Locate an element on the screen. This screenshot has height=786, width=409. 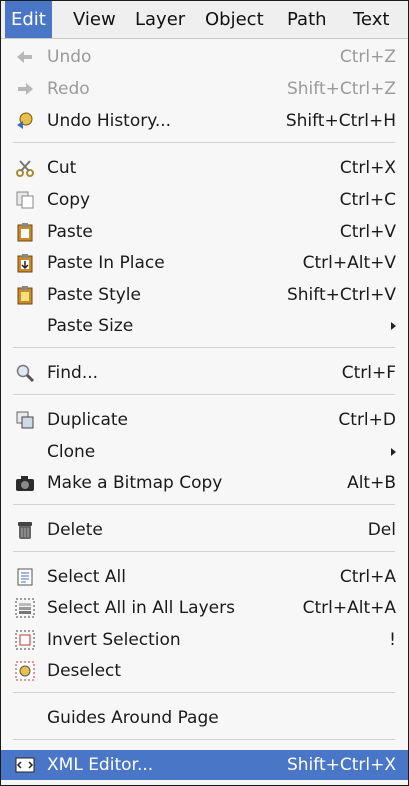
invert-selection-icon is located at coordinates (25, 640).